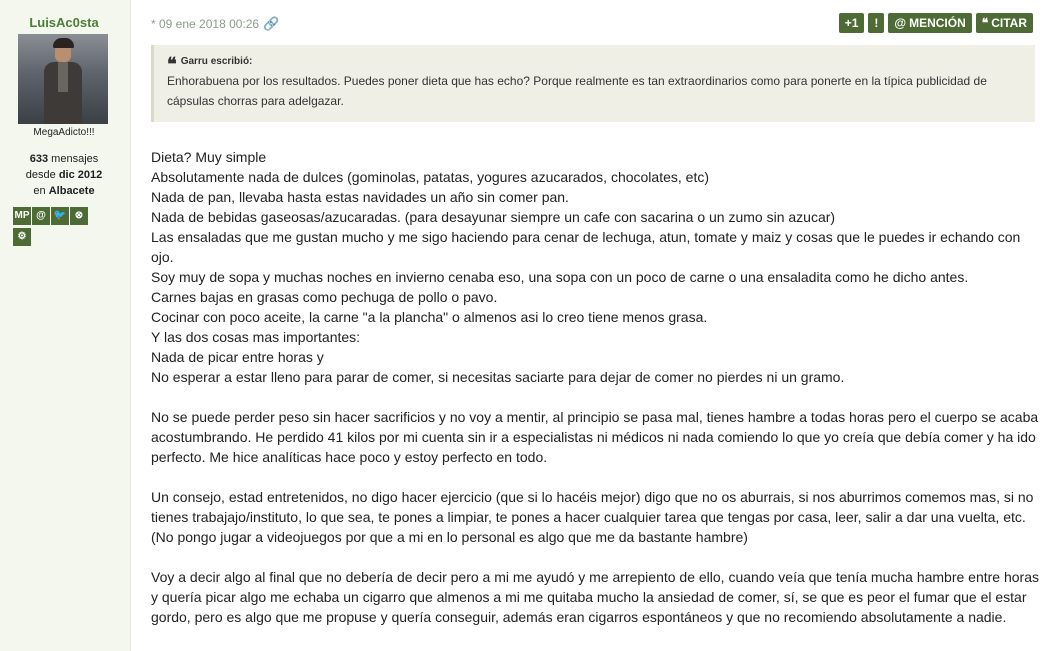 The image size is (1045, 651). Describe the element at coordinates (172, 63) in the screenshot. I see `quote-mark-icon: ❝` at that location.